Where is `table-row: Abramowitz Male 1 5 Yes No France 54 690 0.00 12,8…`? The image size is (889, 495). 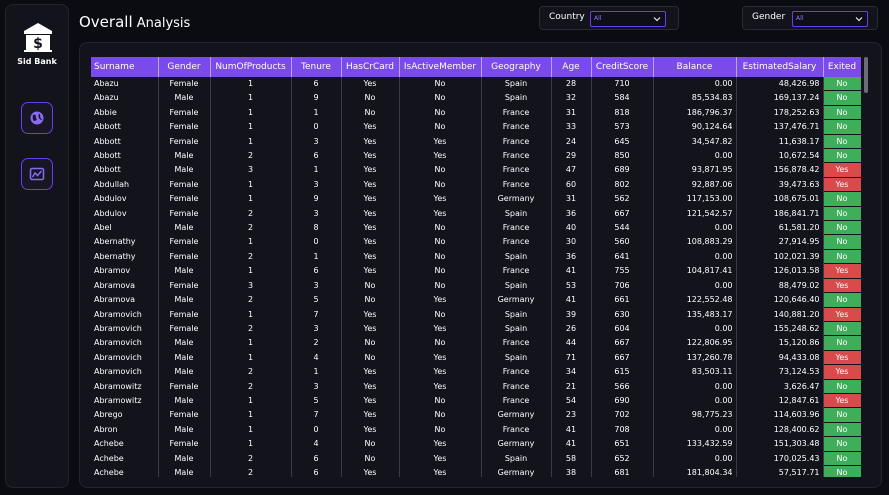
table-row: Abramowitz Male 1 5 Yes No France 54 690 0.00 12,8… is located at coordinates (476, 401).